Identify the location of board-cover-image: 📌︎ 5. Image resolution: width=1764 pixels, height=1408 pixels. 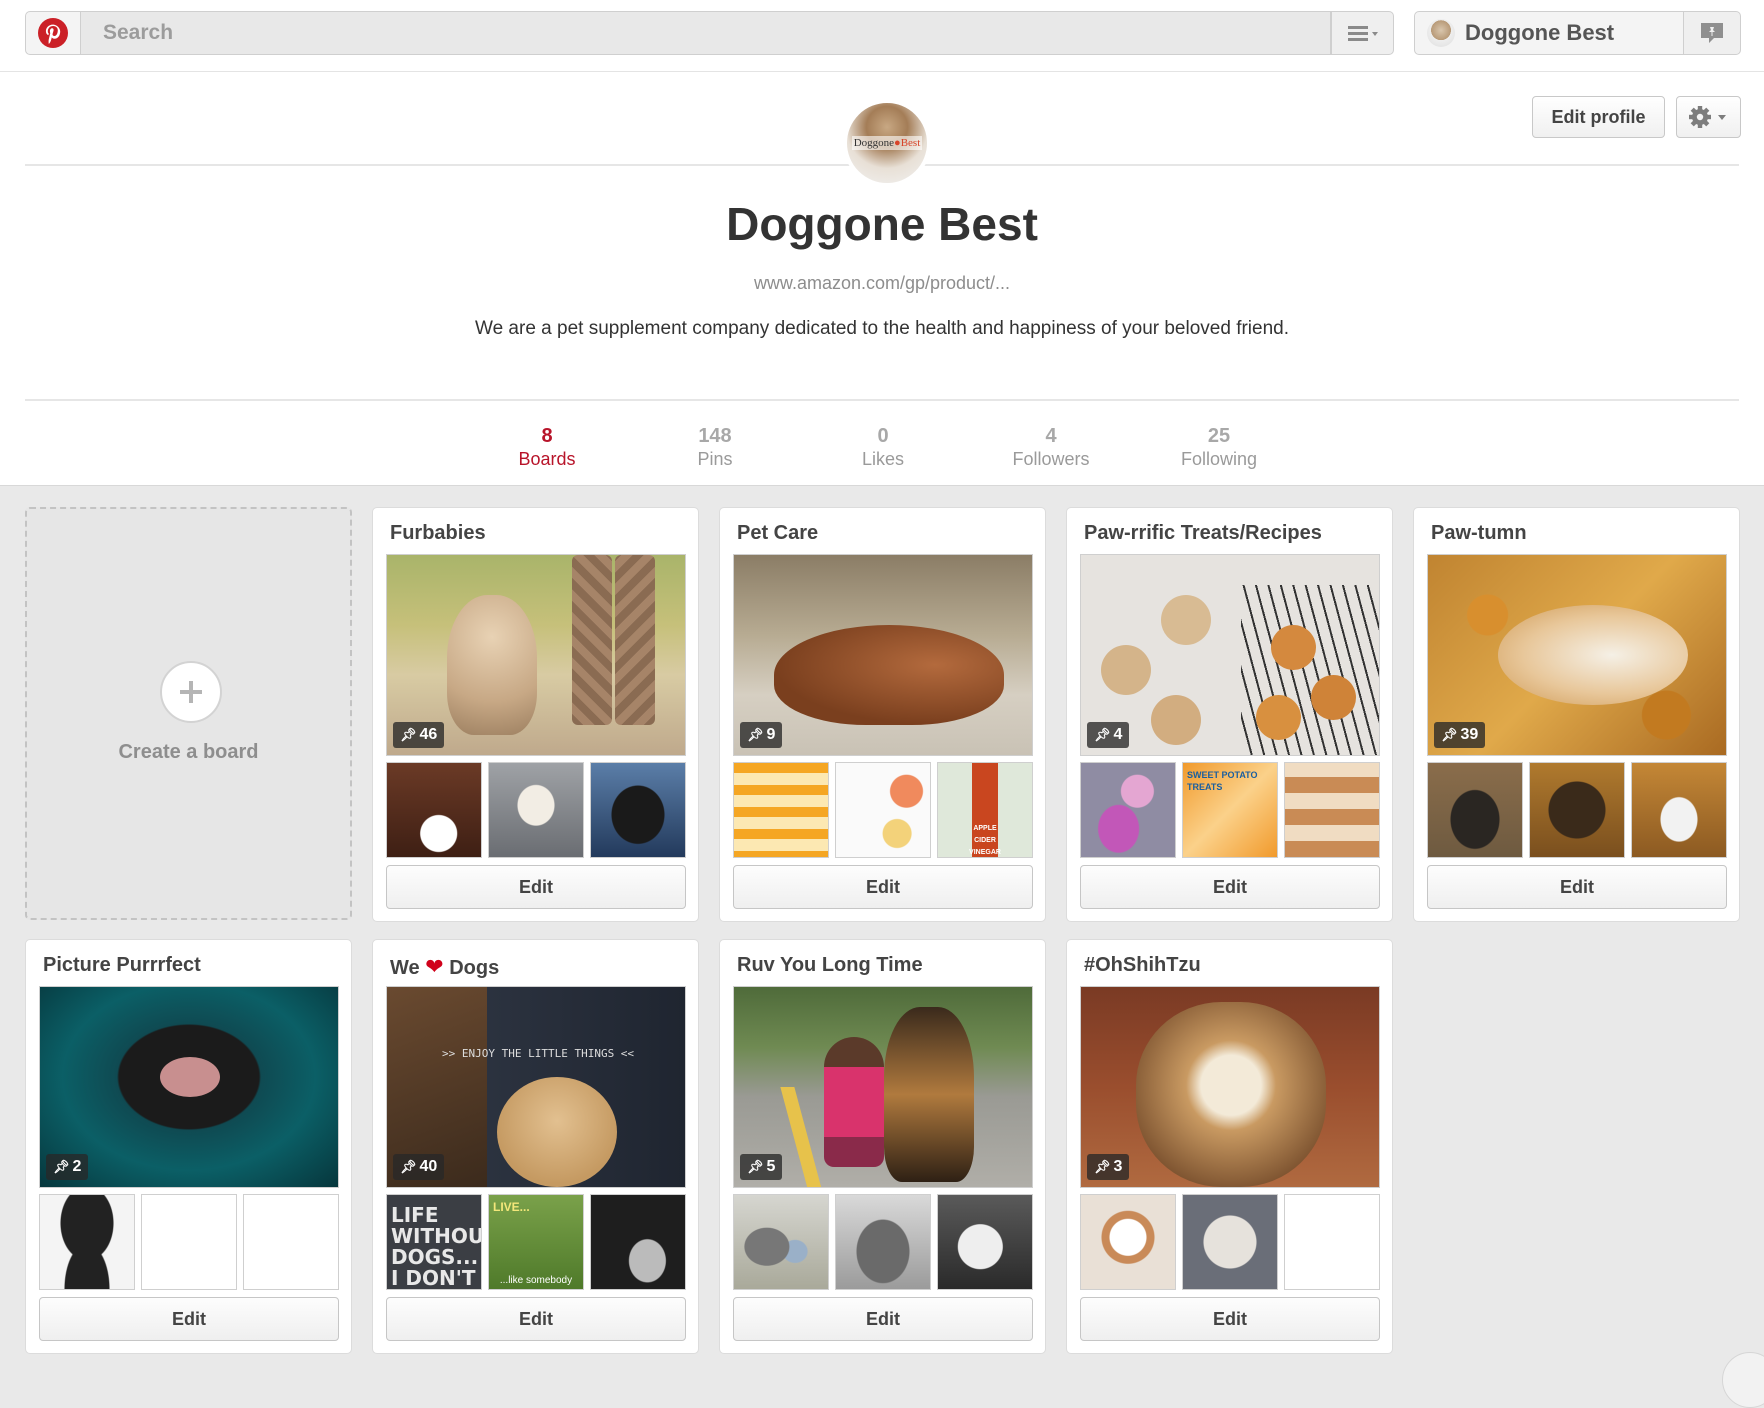
(883, 1087).